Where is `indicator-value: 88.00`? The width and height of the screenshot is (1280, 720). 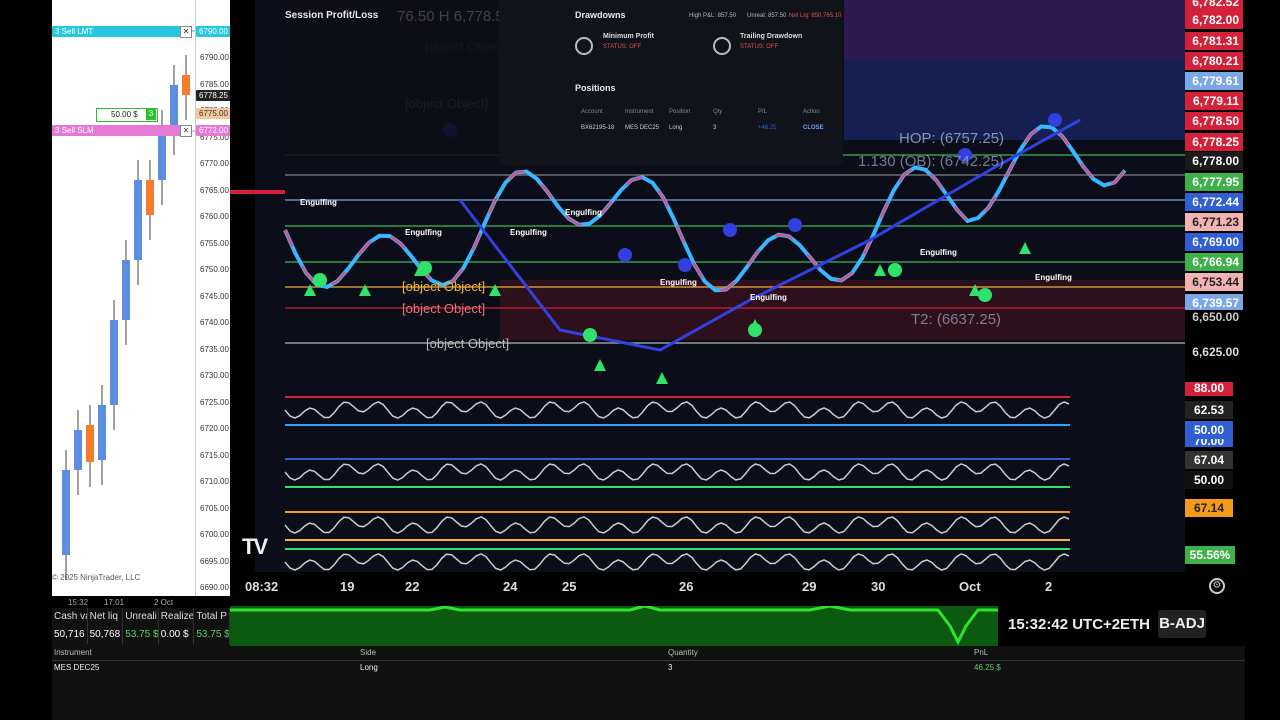
indicator-value: 88.00 is located at coordinates (1209, 389).